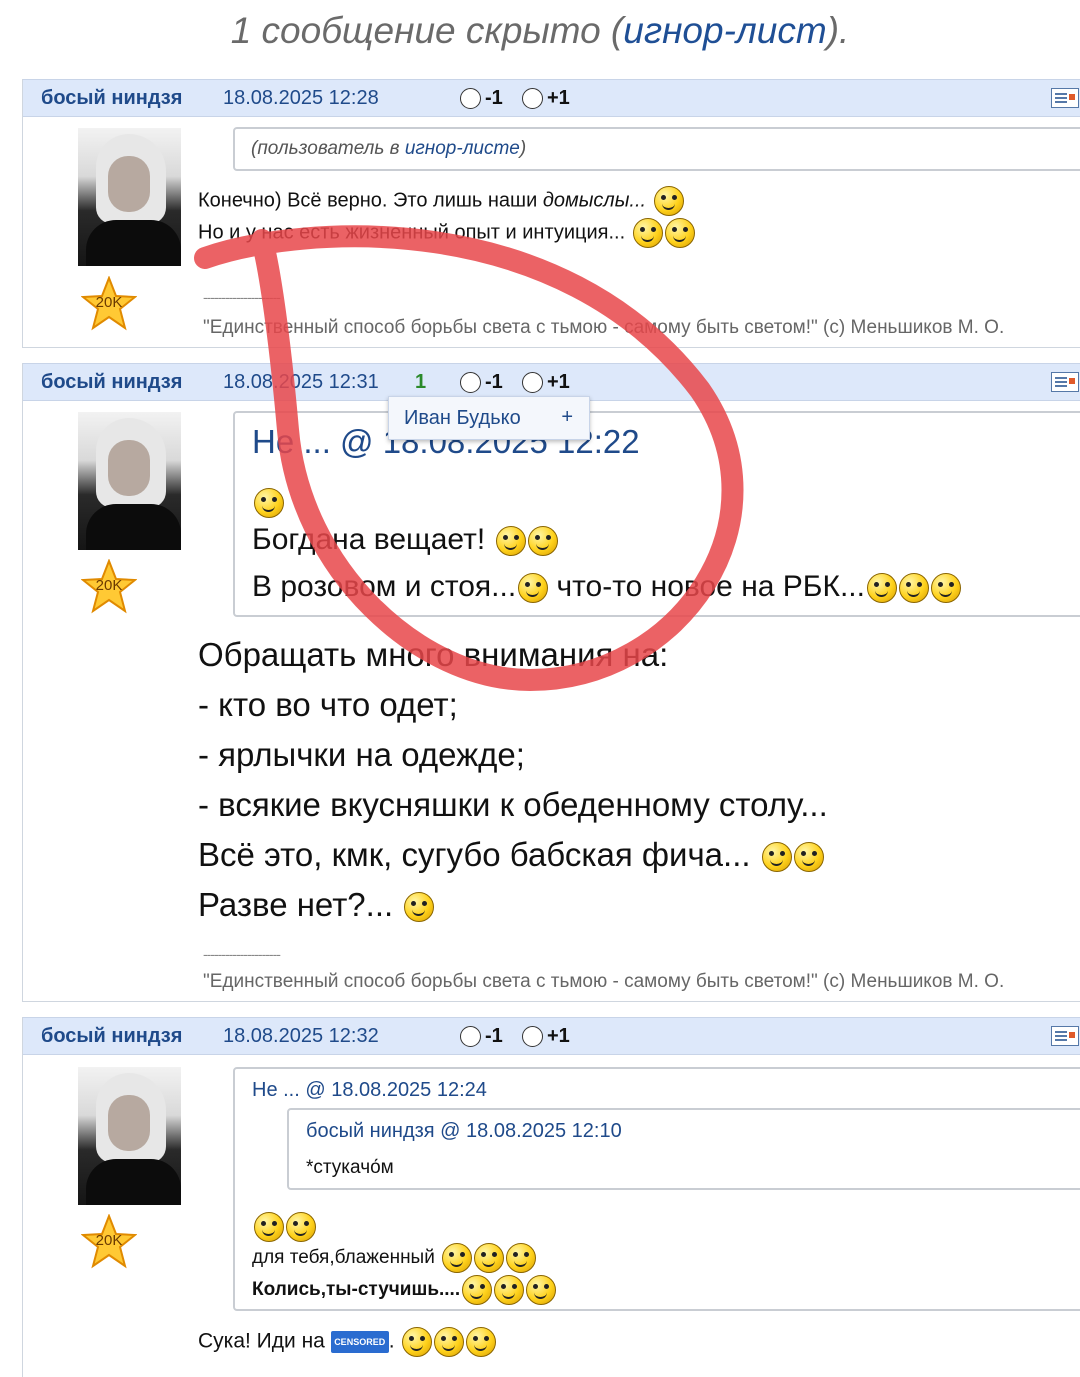 This screenshot has width=1080, height=1377. I want to click on ignore-list-link: игнор-листе, so click(462, 148).